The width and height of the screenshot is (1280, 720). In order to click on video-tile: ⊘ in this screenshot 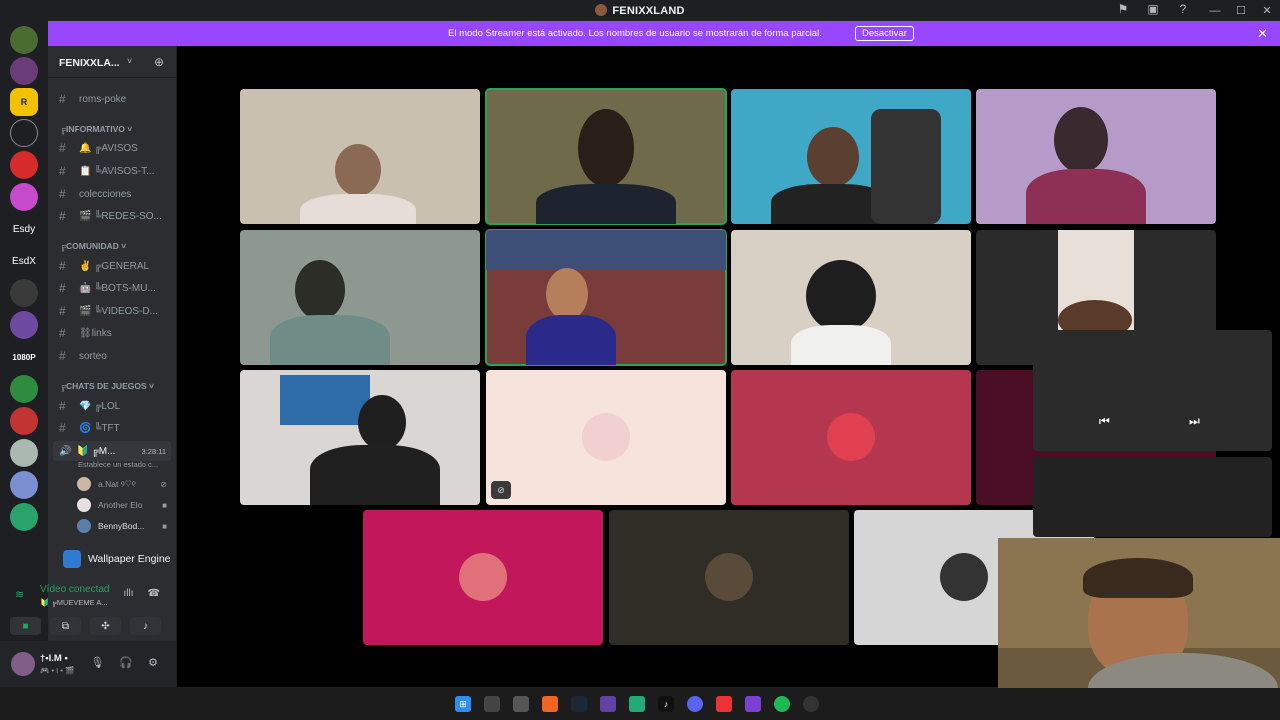, I will do `click(606, 437)`.